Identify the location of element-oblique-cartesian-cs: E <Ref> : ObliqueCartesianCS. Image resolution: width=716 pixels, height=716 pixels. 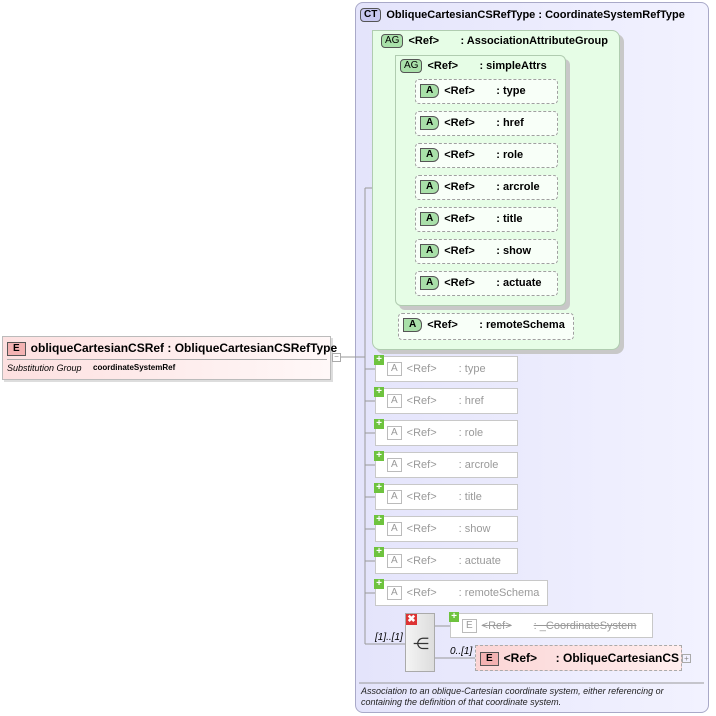
(578, 658).